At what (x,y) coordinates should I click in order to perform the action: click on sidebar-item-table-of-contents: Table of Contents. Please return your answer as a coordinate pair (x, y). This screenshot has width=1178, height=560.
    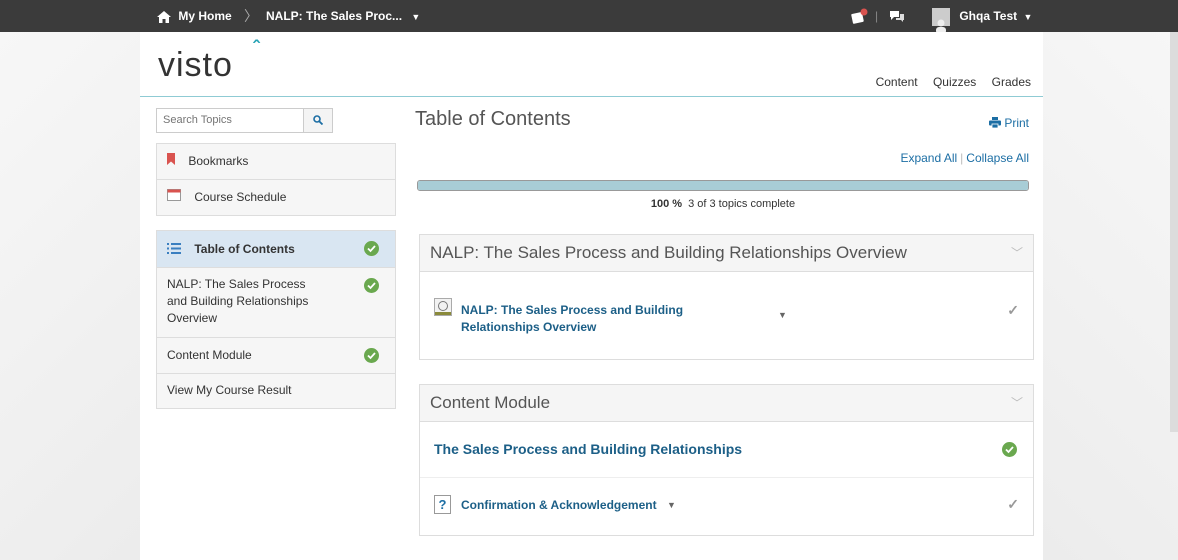
    Looking at the image, I should click on (276, 249).